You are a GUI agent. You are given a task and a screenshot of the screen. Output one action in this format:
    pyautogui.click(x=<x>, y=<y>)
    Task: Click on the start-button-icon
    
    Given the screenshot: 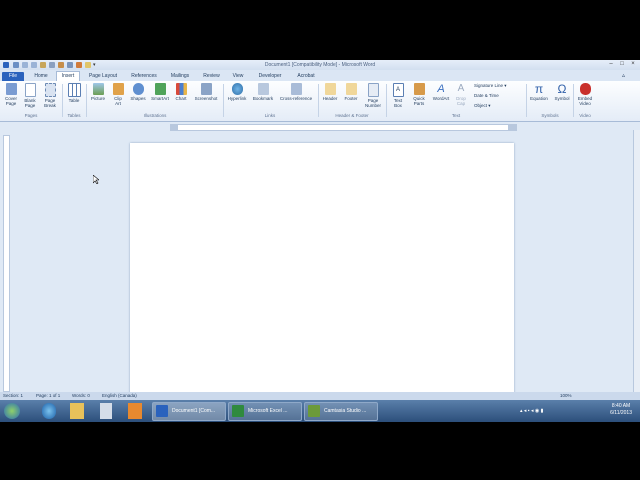 What is the action you would take?
    pyautogui.click(x=12, y=411)
    